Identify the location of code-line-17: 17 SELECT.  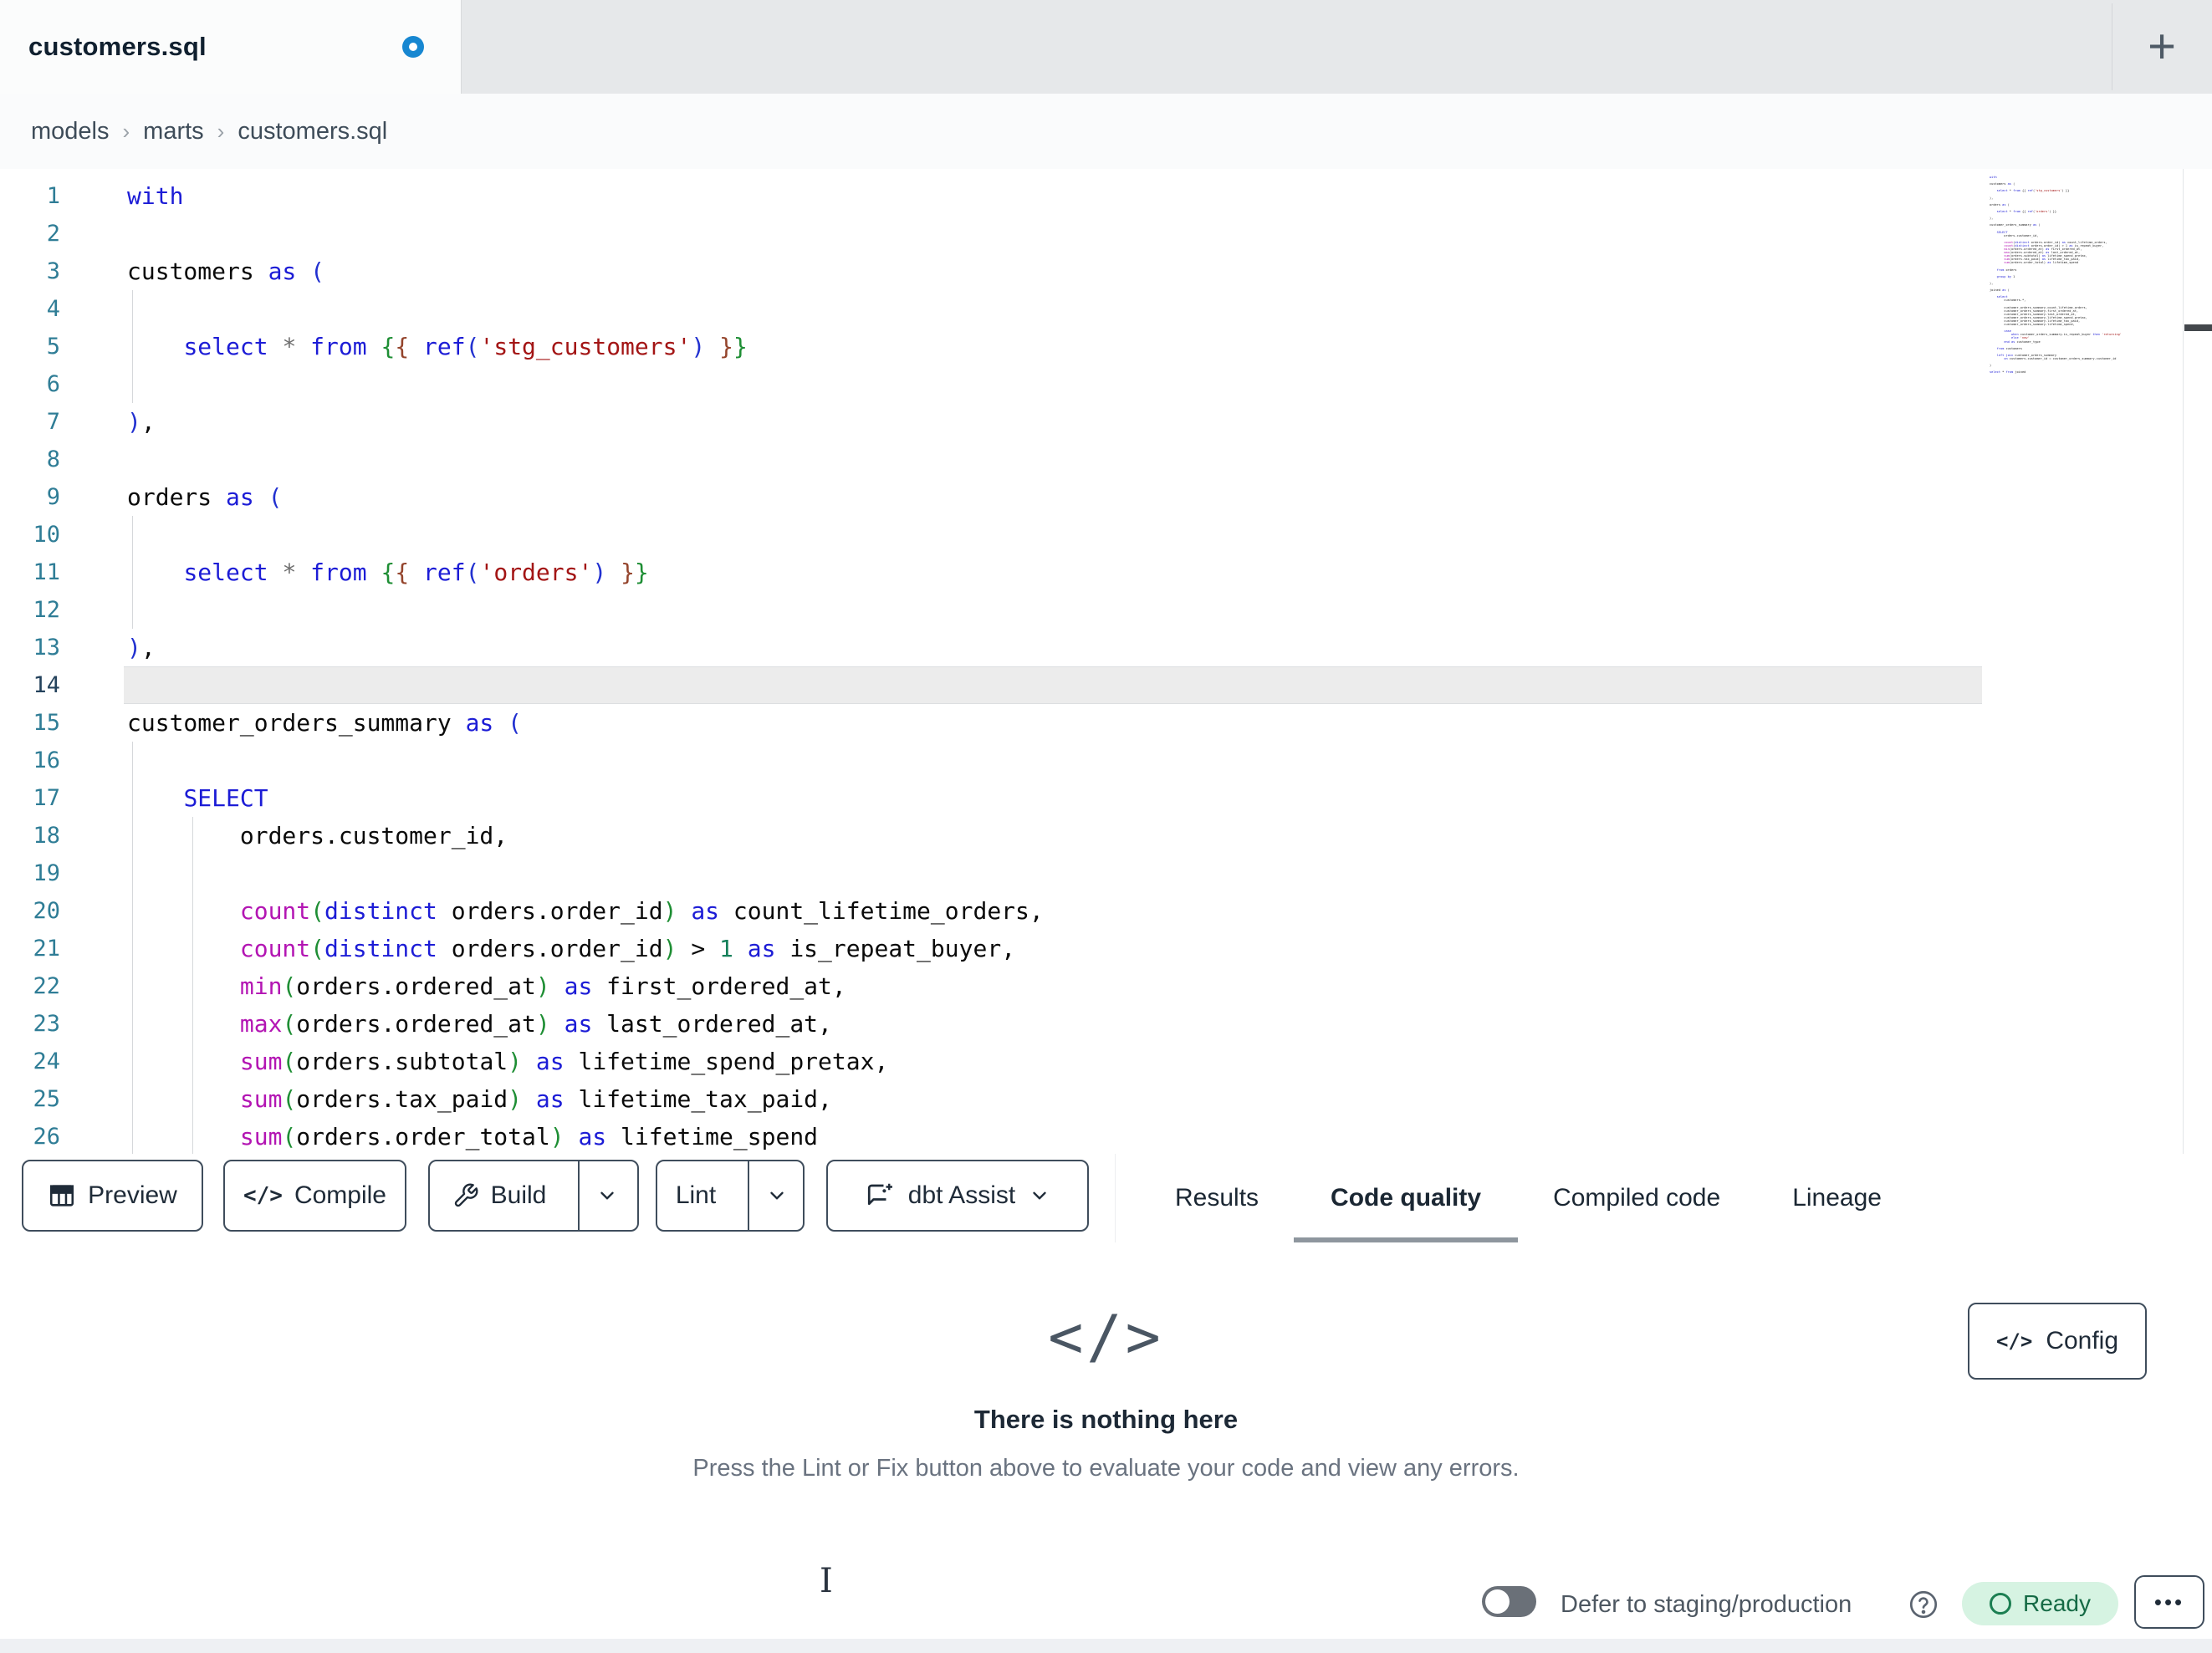
(1106, 798).